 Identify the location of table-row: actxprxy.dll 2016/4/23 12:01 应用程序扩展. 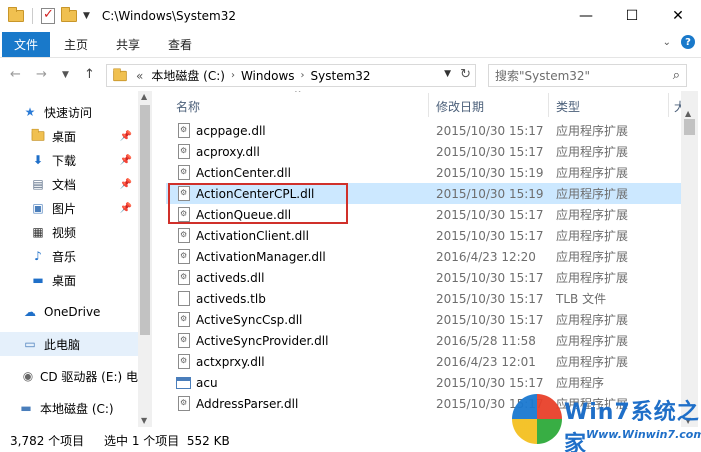
(423, 361).